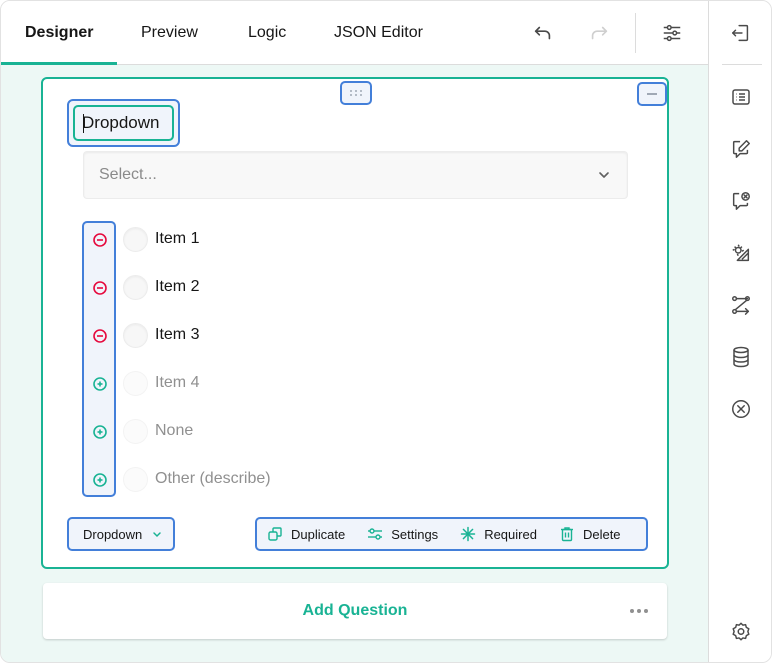  I want to click on redo-icon, so click(599, 33).